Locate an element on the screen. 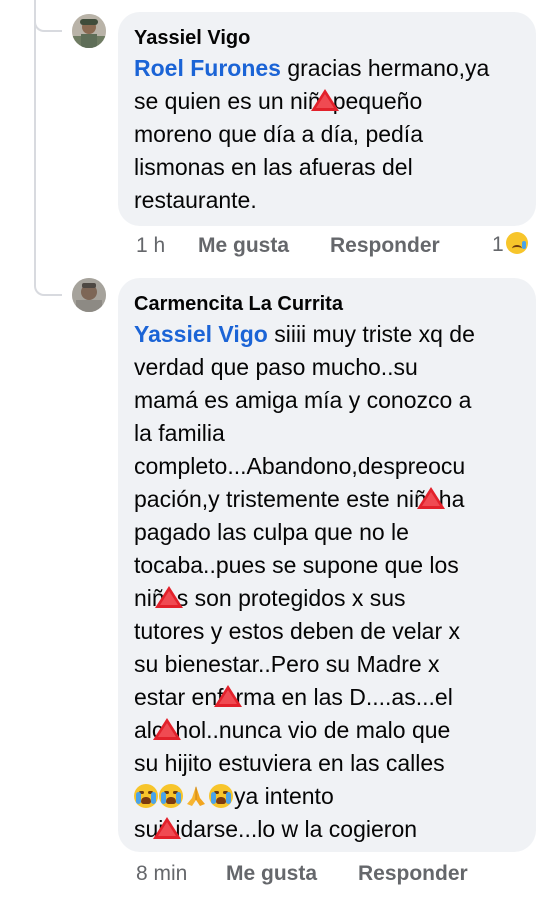 The height and width of the screenshot is (898, 549). comment-time: 1 h is located at coordinates (150, 246).